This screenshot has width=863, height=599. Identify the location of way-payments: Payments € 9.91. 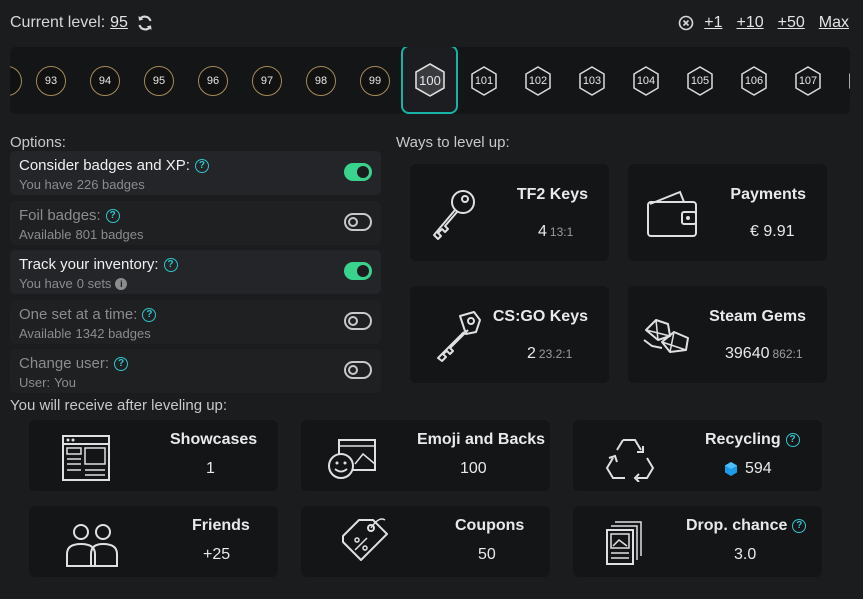
(727, 212).